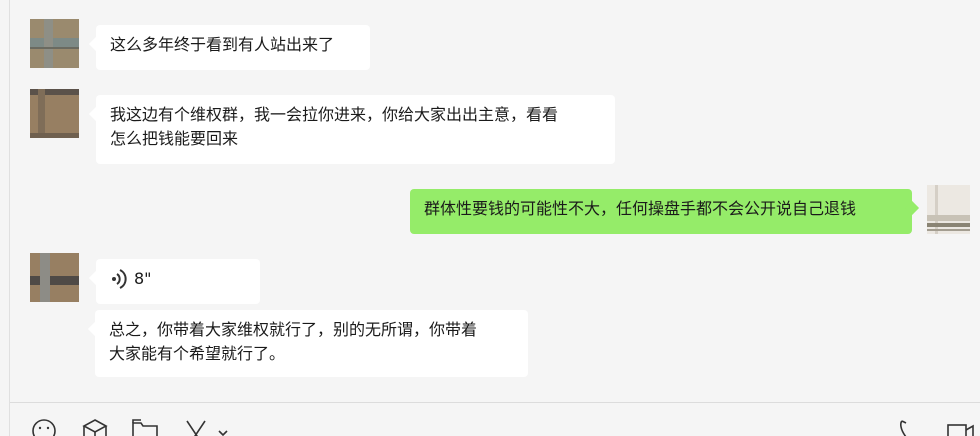 This screenshot has width=980, height=436. What do you see at coordinates (178, 281) in the screenshot?
I see `voice-message: 8"` at bounding box center [178, 281].